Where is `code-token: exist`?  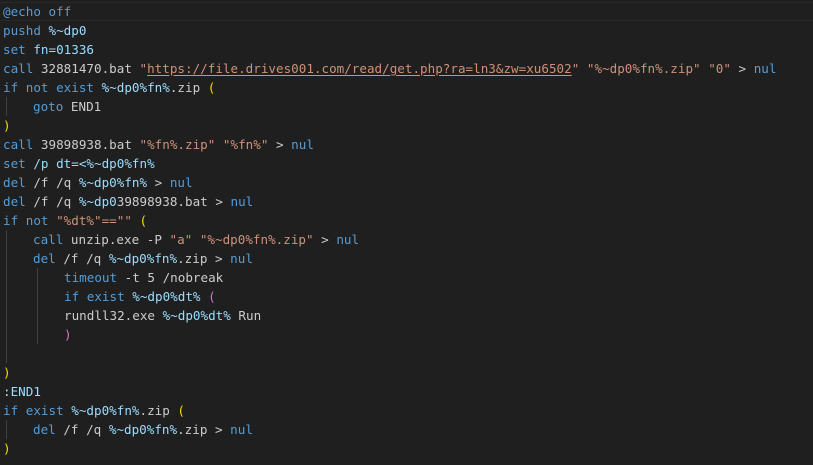 code-token: exist is located at coordinates (109, 296).